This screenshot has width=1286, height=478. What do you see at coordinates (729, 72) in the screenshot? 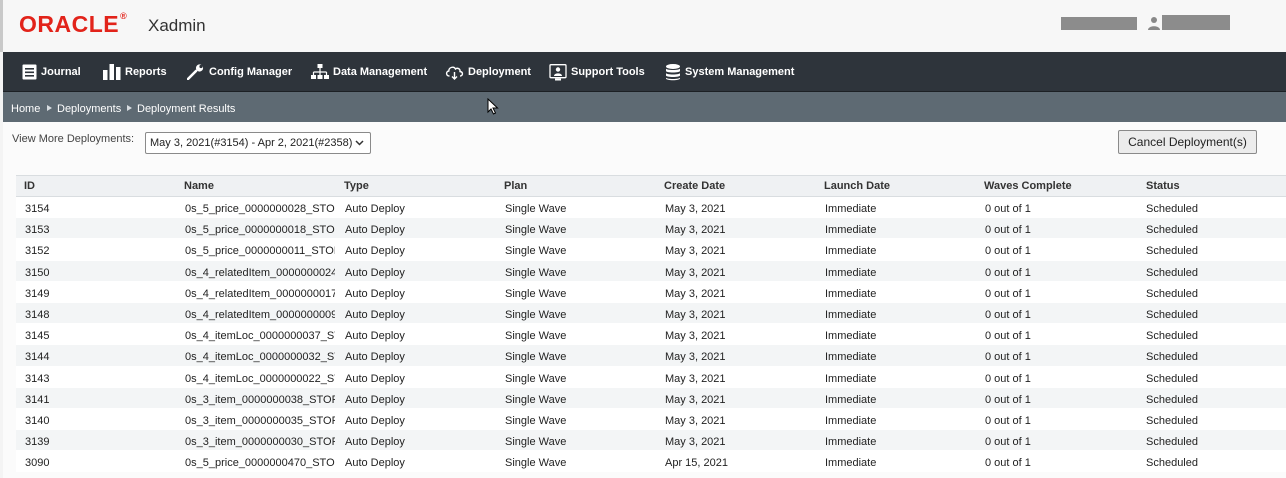
I see `nav-item-system-management: System Management` at bounding box center [729, 72].